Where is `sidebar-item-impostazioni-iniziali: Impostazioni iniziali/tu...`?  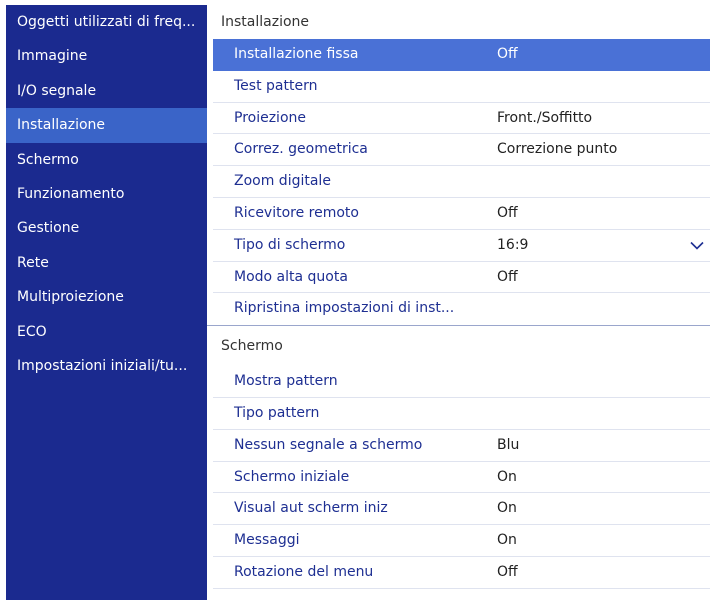 sidebar-item-impostazioni-iniziali: Impostazioni iniziali/tu... is located at coordinates (106, 366).